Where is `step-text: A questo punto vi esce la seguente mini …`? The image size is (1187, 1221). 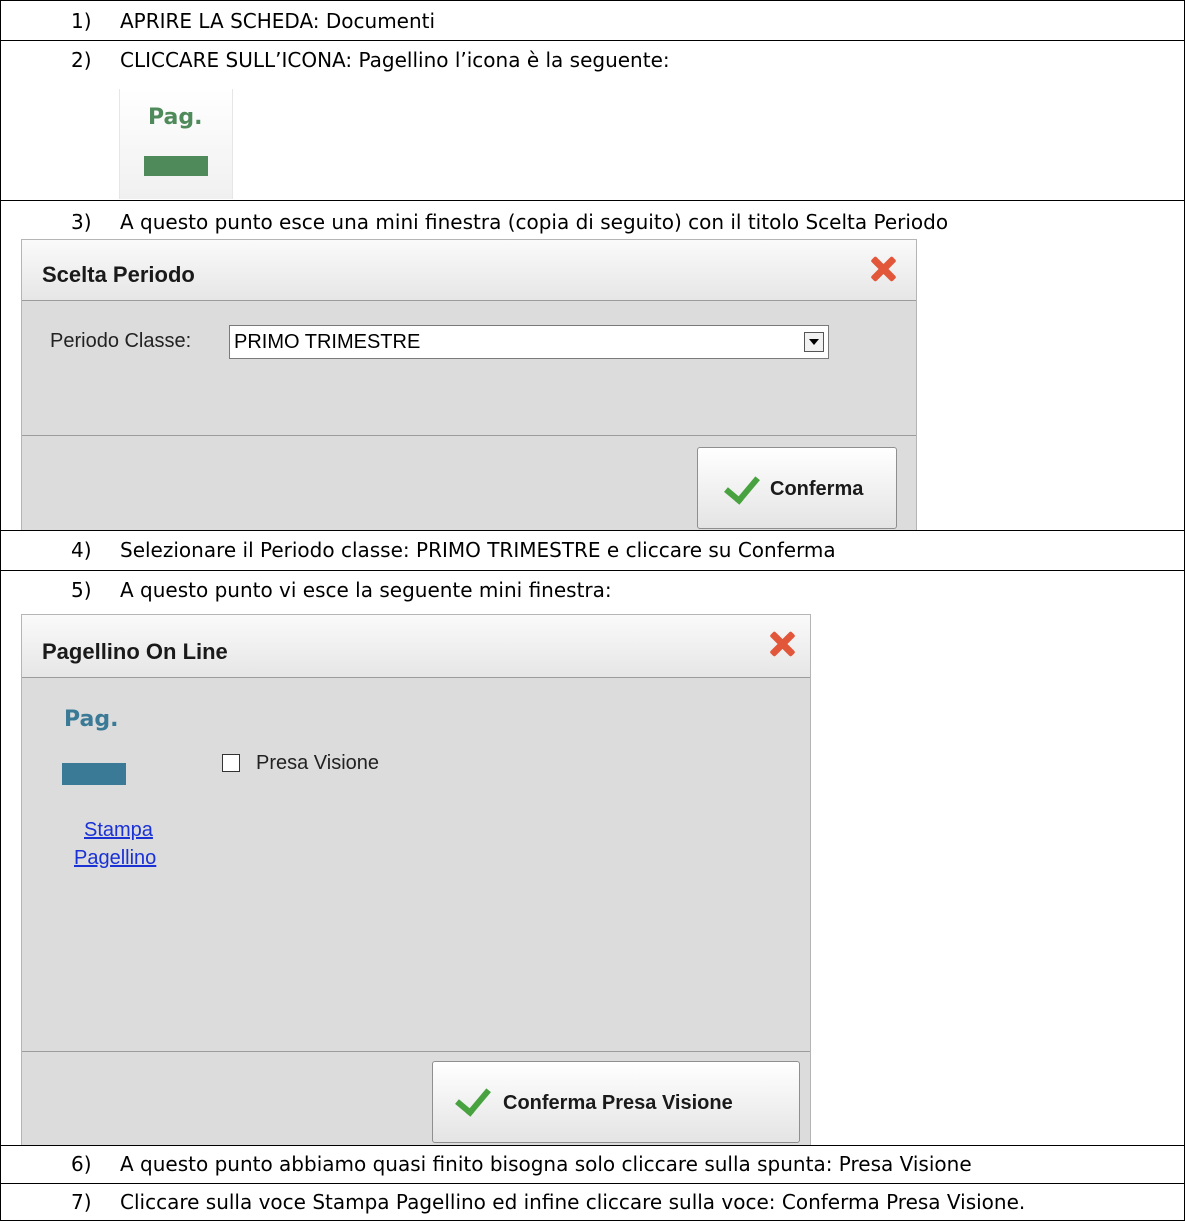
step-text: A questo punto vi esce la seguente mini … is located at coordinates (366, 590).